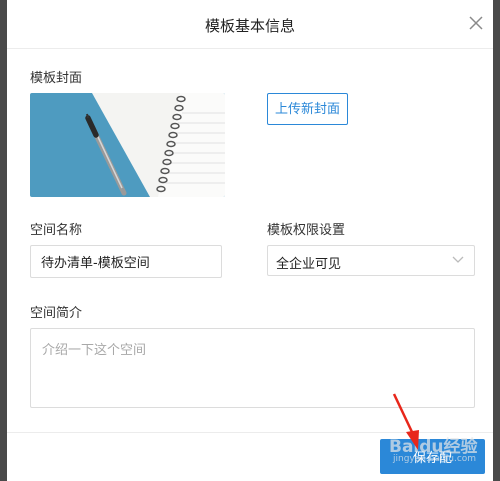 This screenshot has width=500, height=481. I want to click on permission-label: 模板权限设置, so click(306, 230).